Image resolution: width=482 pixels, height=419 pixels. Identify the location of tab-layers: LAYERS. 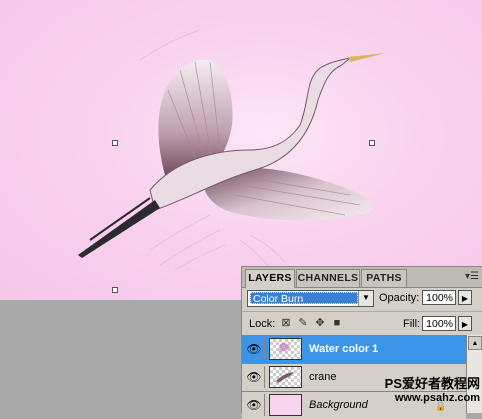
(270, 278).